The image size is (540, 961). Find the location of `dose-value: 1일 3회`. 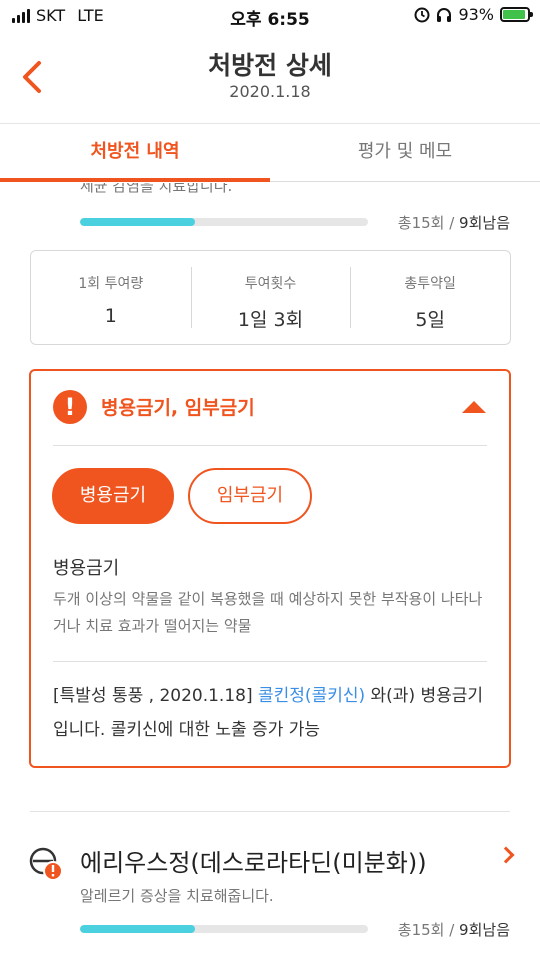

dose-value: 1일 3회 is located at coordinates (270, 320).